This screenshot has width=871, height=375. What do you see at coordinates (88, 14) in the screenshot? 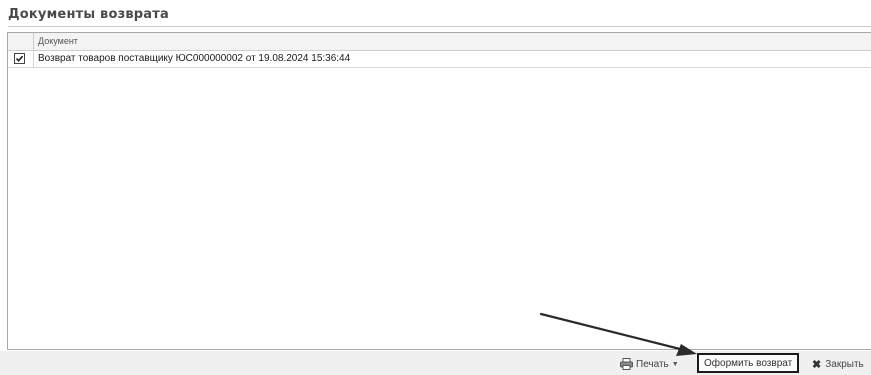
I see `section-title: Документы возврата` at bounding box center [88, 14].